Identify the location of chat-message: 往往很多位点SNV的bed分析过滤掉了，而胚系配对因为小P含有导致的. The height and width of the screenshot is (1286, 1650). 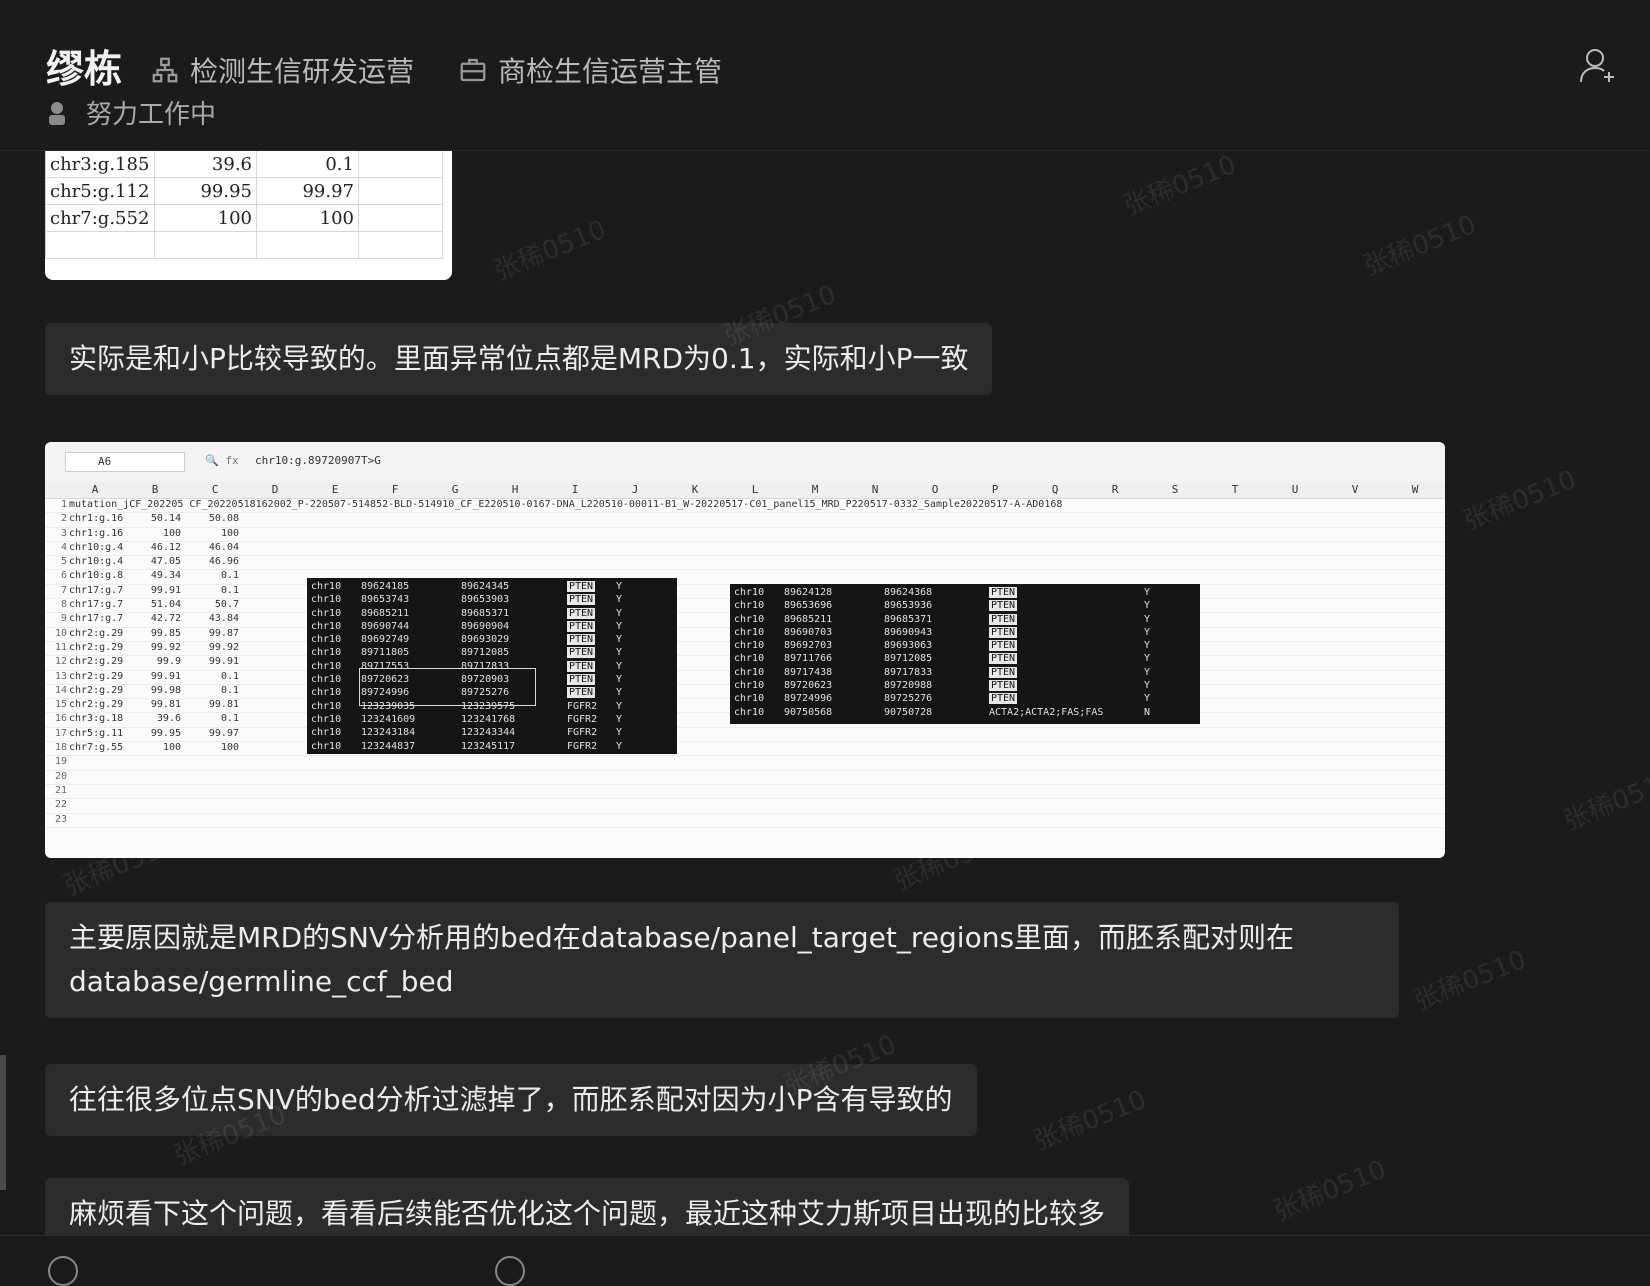
(511, 1100).